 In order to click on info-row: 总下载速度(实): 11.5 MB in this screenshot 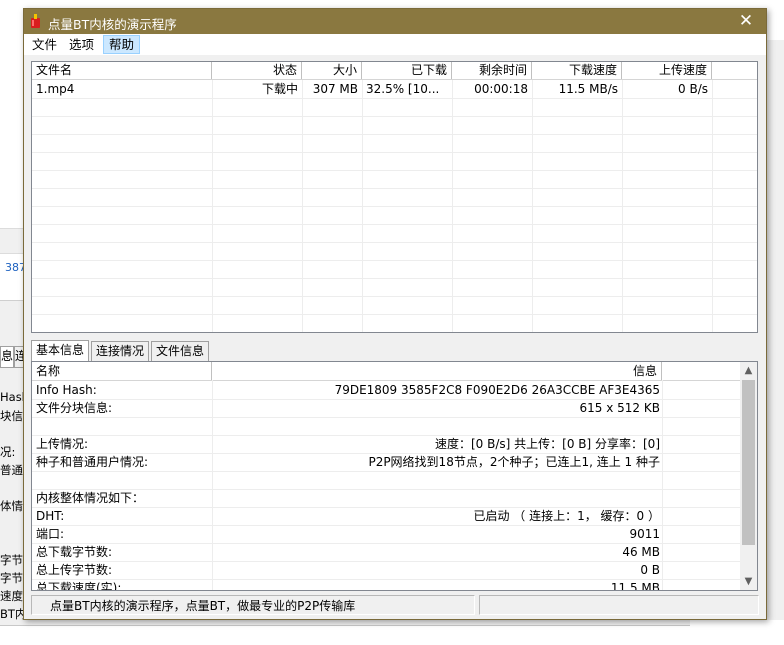, I will do `click(386, 585)`.